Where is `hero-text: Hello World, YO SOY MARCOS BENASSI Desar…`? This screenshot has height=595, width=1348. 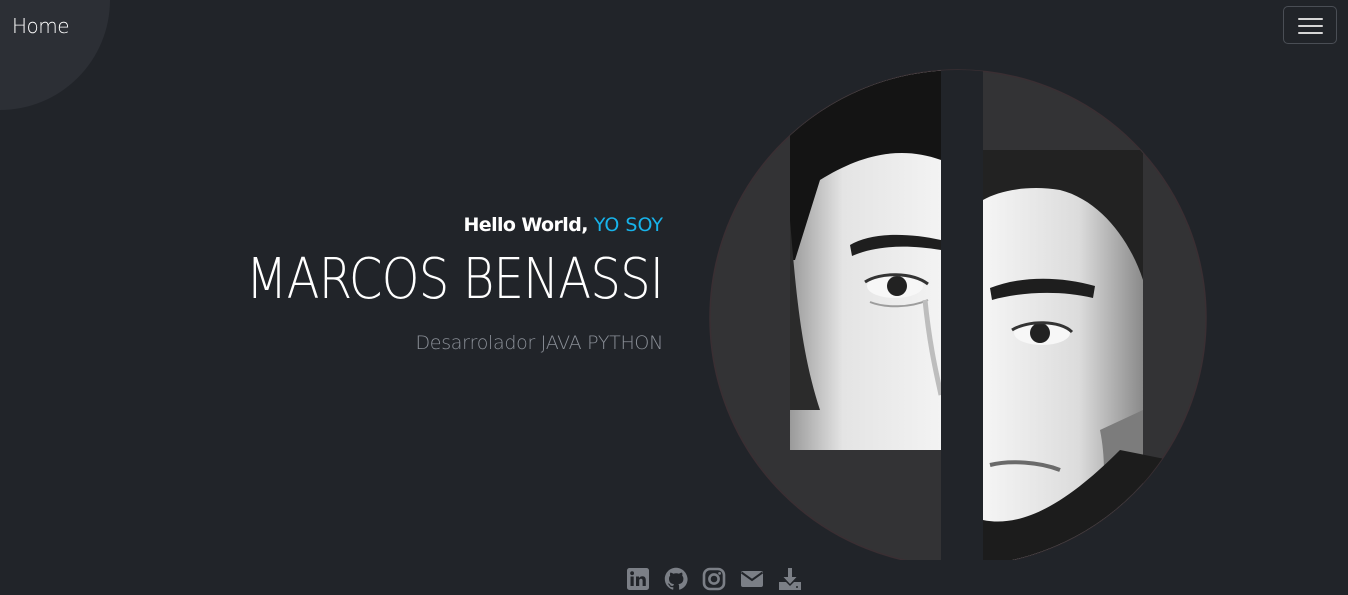 hero-text: Hello World, YO SOY MARCOS BENASSI Desar… is located at coordinates (421, 284).